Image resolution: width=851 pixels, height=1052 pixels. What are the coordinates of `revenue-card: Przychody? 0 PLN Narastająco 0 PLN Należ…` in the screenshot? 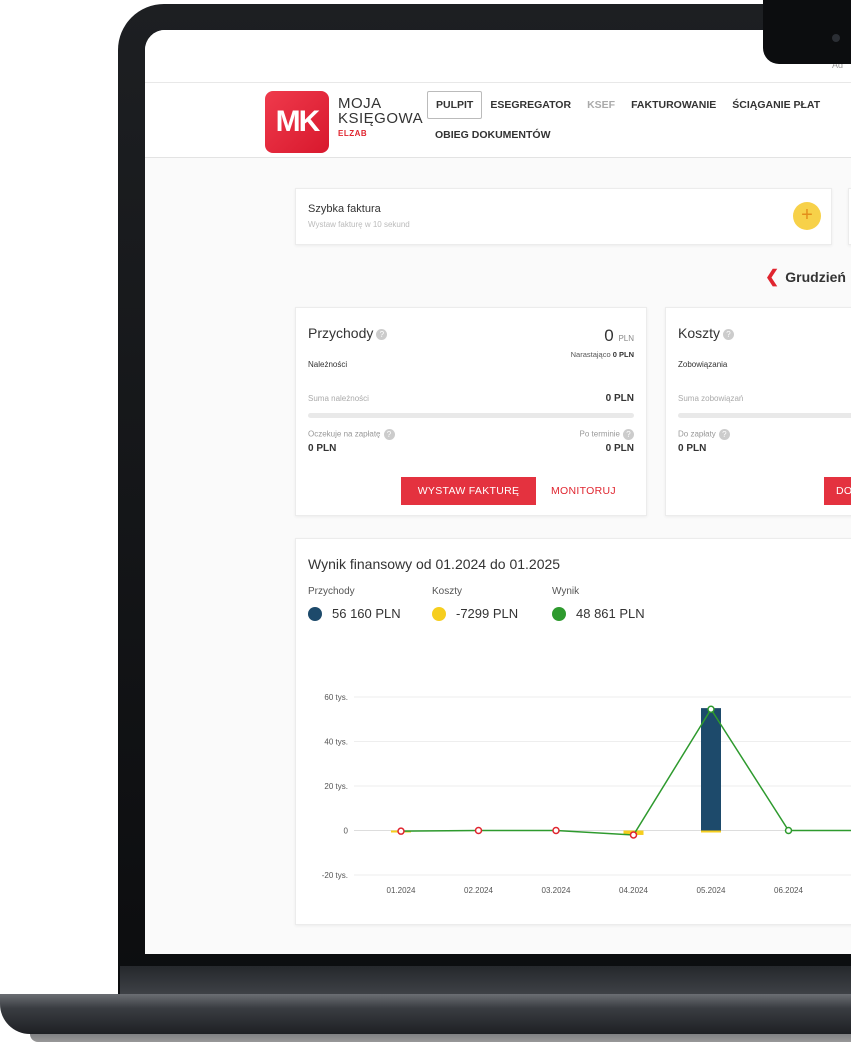 It's located at (471, 411).